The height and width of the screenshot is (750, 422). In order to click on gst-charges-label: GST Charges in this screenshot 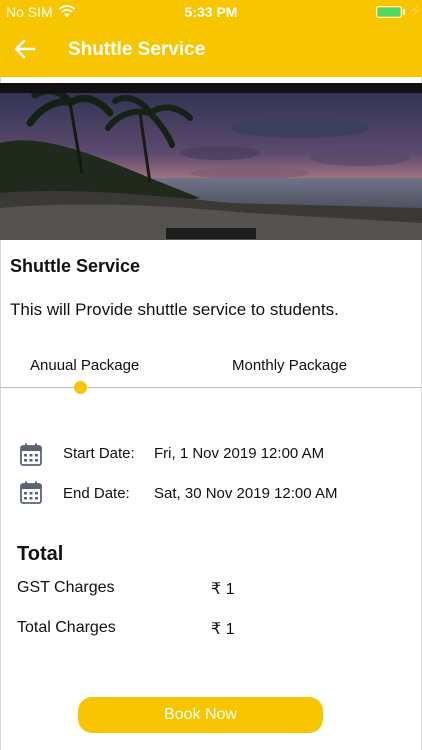, I will do `click(66, 587)`.